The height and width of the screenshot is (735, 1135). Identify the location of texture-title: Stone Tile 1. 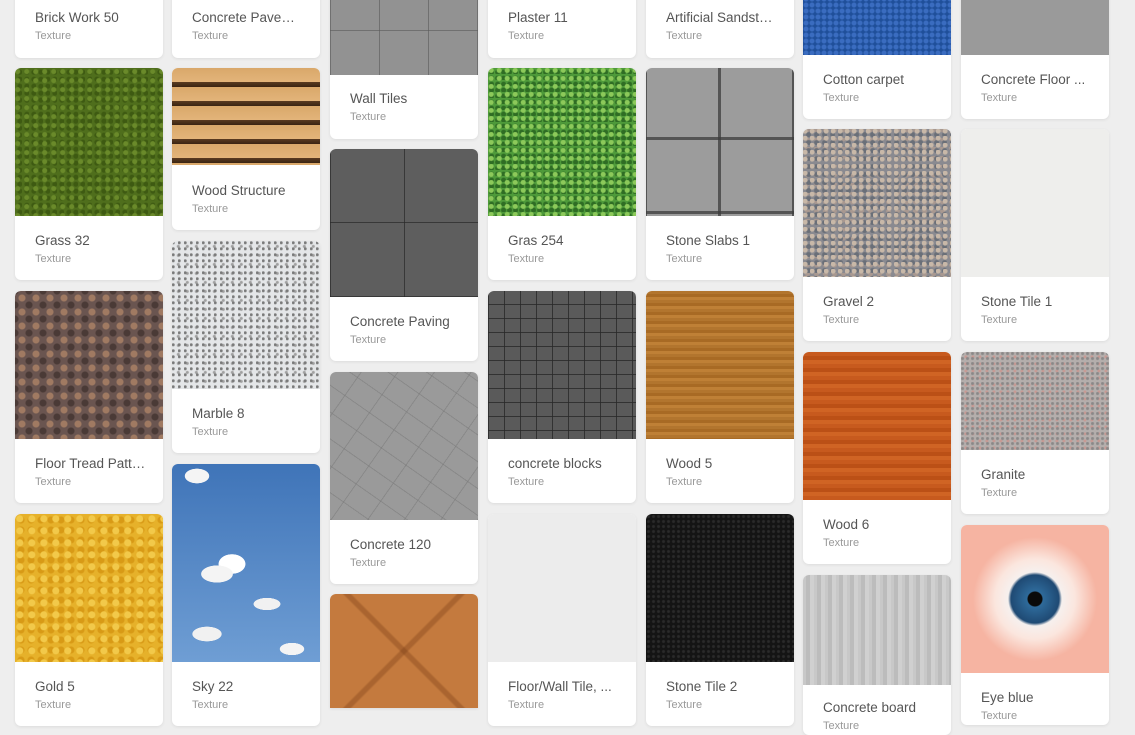
(1017, 301).